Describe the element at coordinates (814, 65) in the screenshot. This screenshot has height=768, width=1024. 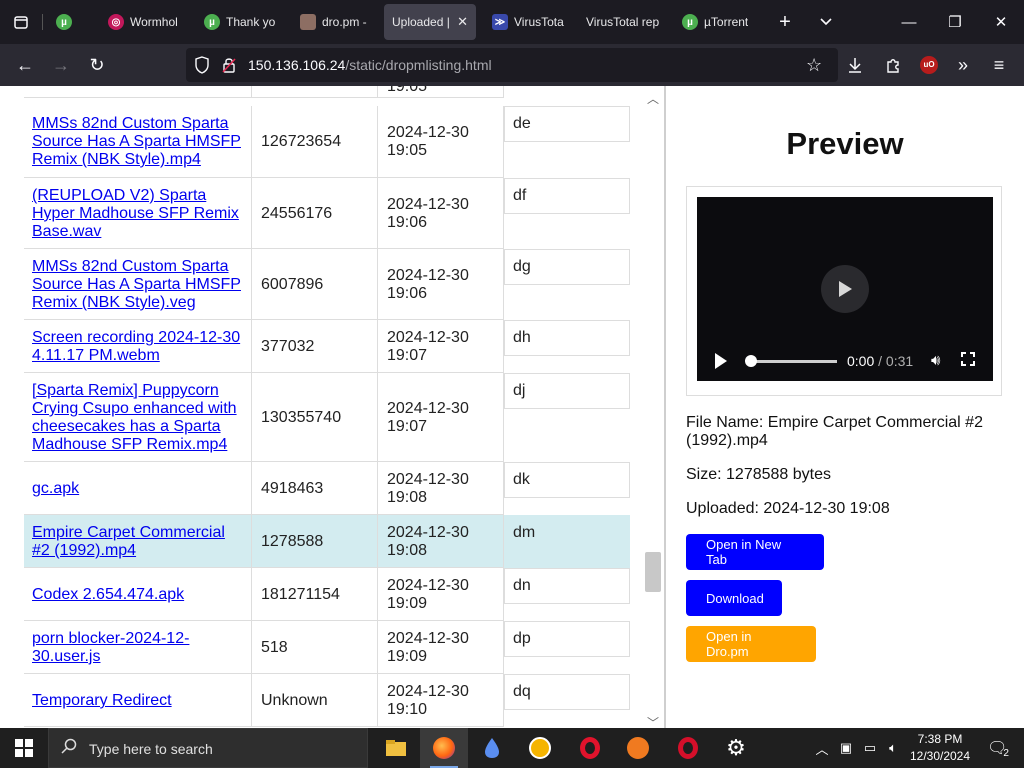
I see `bookmark-star-icon: ☆` at that location.